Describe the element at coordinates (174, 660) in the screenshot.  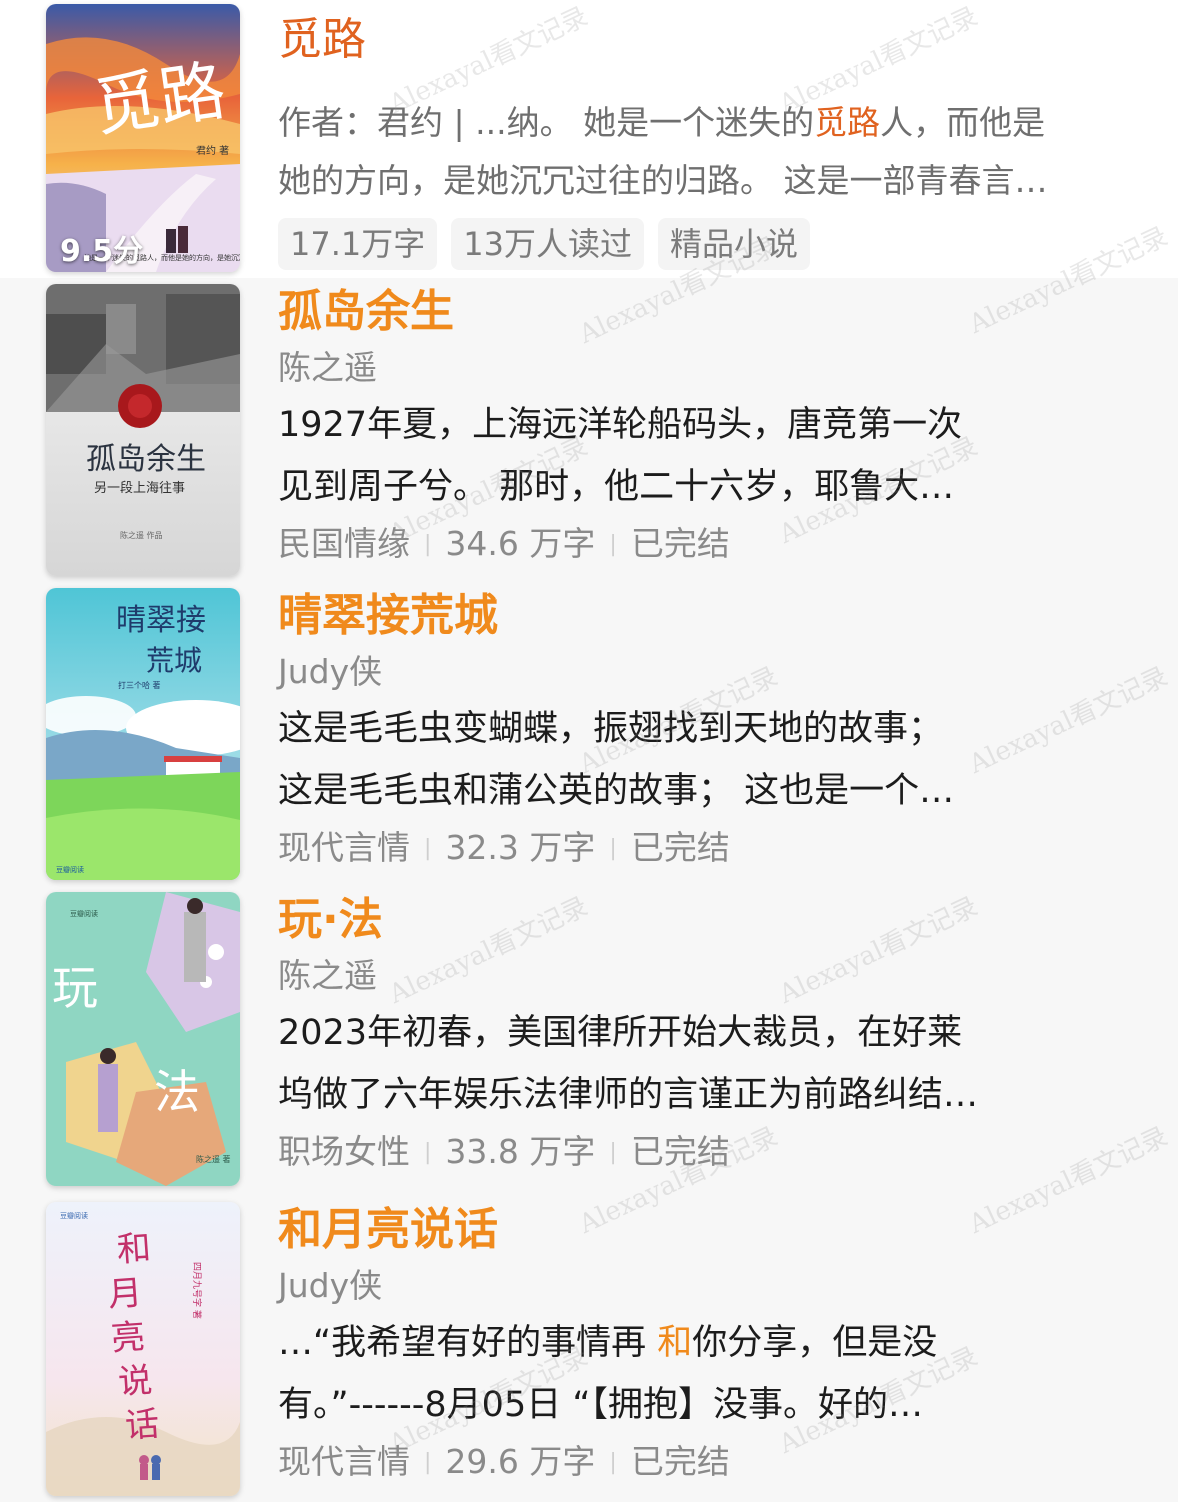
I see `svg-text: 荒城` at that location.